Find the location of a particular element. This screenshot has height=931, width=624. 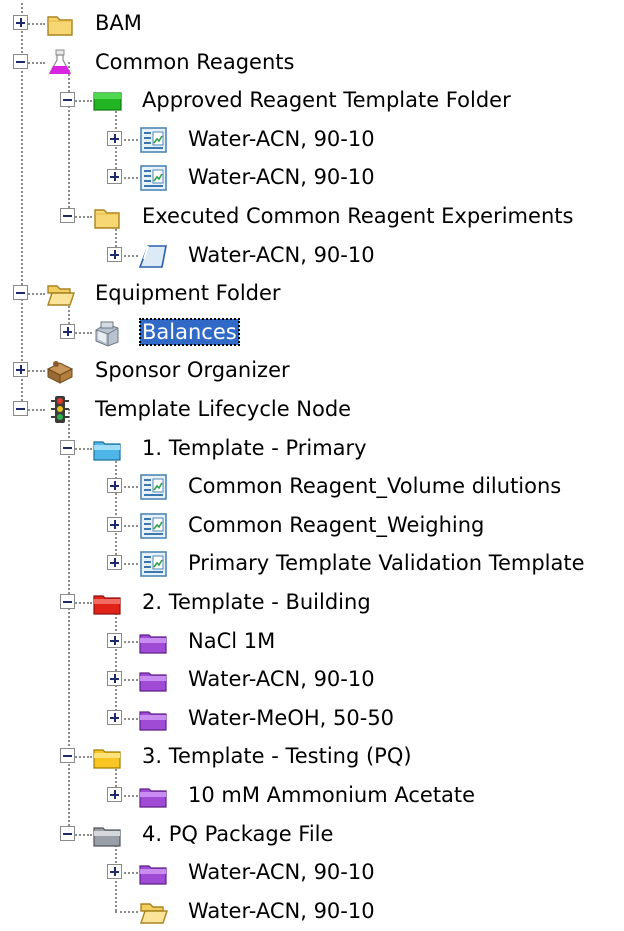

tree-node: 2. Template - Building is located at coordinates (312, 603).